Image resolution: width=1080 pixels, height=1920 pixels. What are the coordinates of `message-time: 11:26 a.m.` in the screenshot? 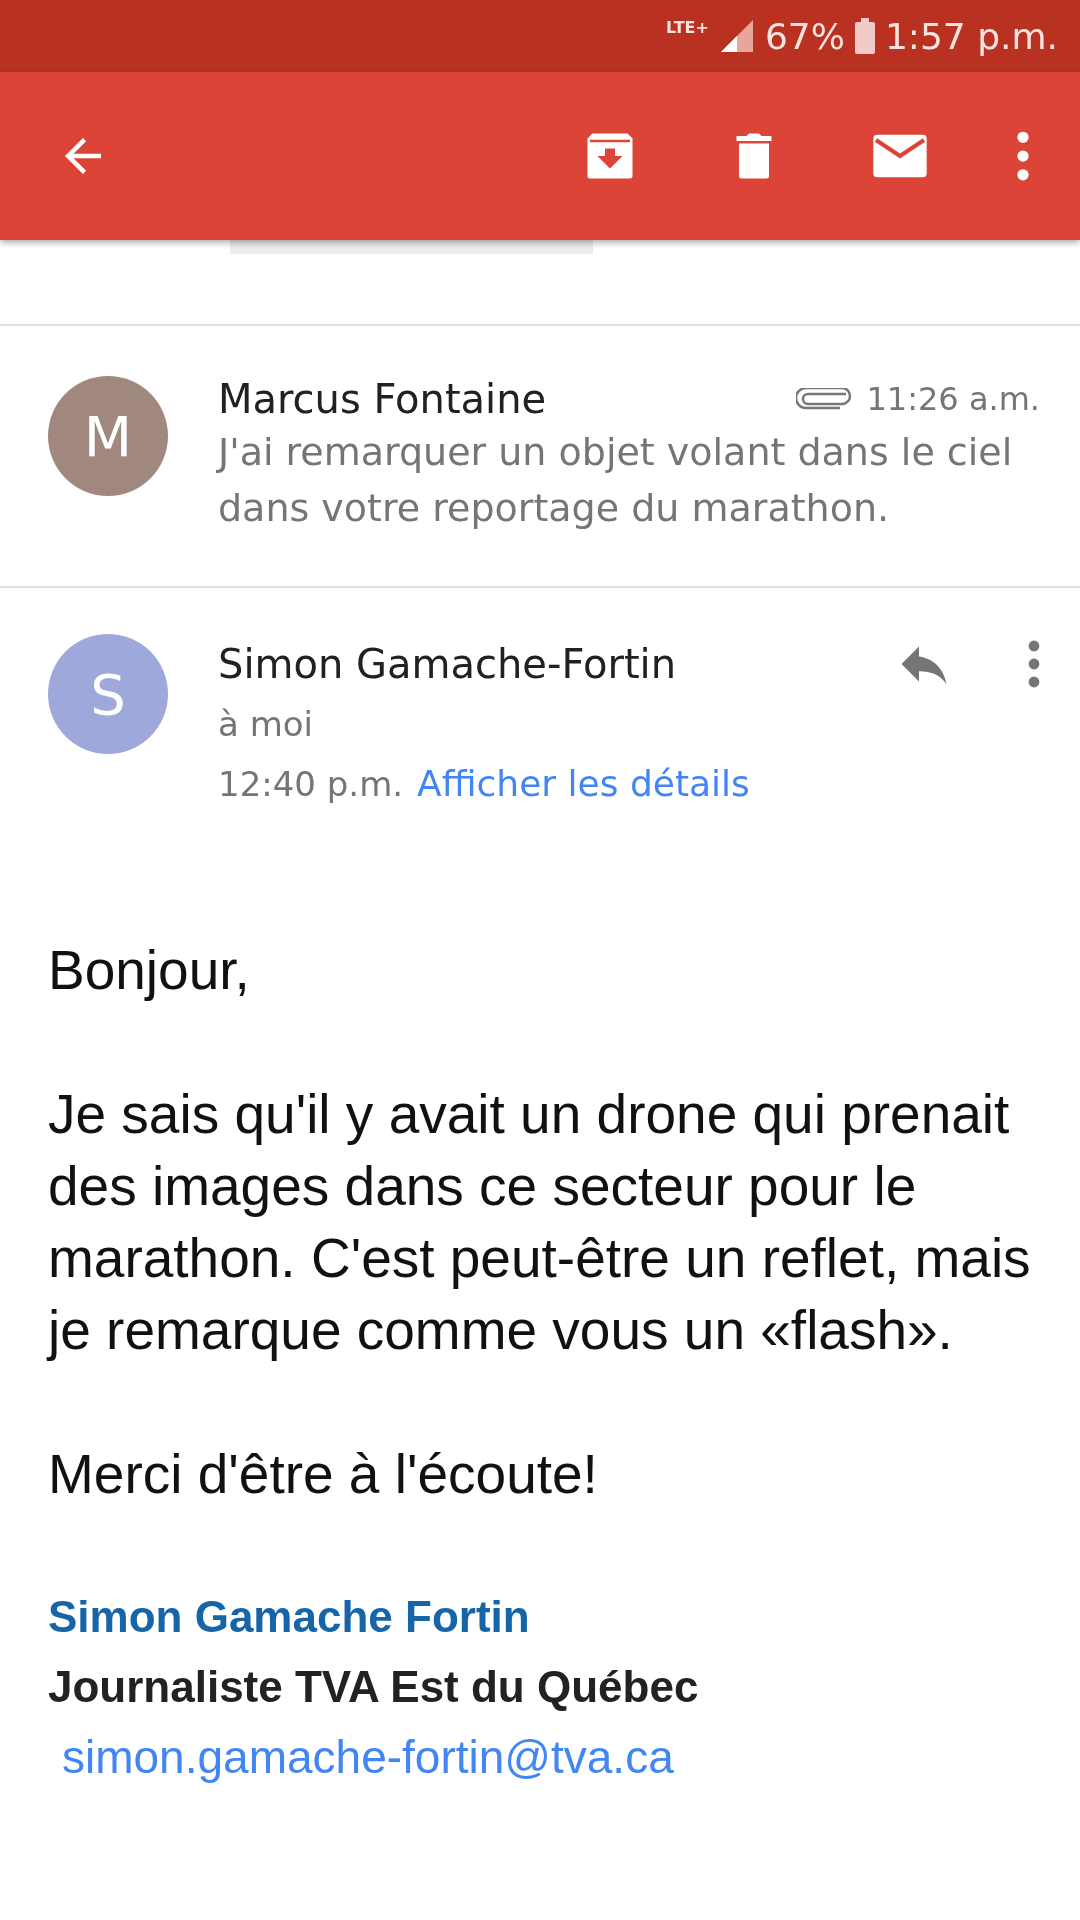 It's located at (953, 399).